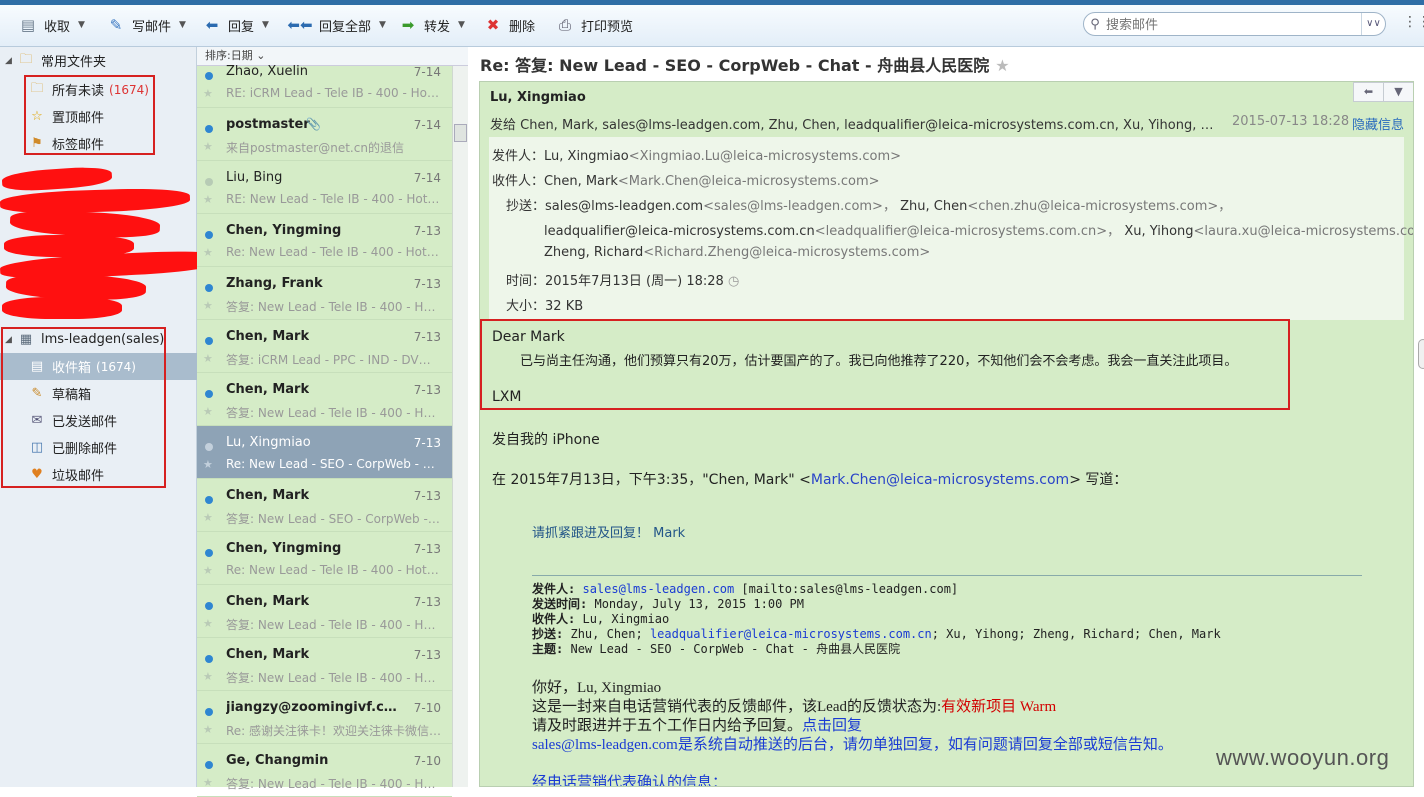 This screenshot has height=797, width=1424. I want to click on menu-icon: ⋮⋮, so click(1413, 22).